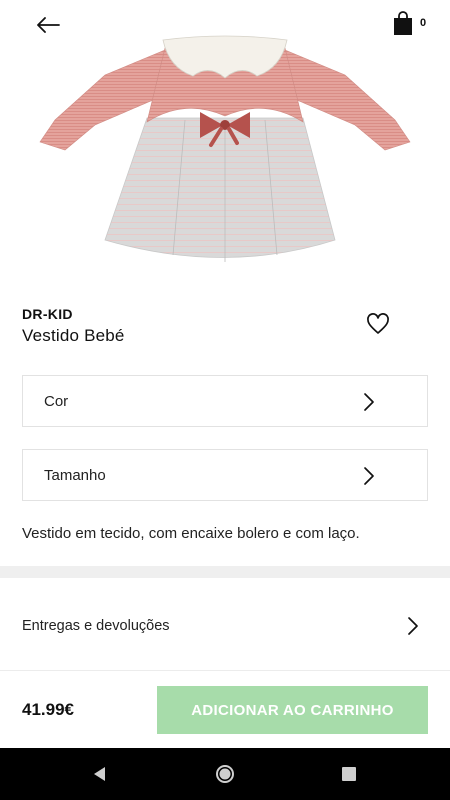 Image resolution: width=450 pixels, height=800 pixels. Describe the element at coordinates (100, 774) in the screenshot. I see `triangle-back-icon` at that location.